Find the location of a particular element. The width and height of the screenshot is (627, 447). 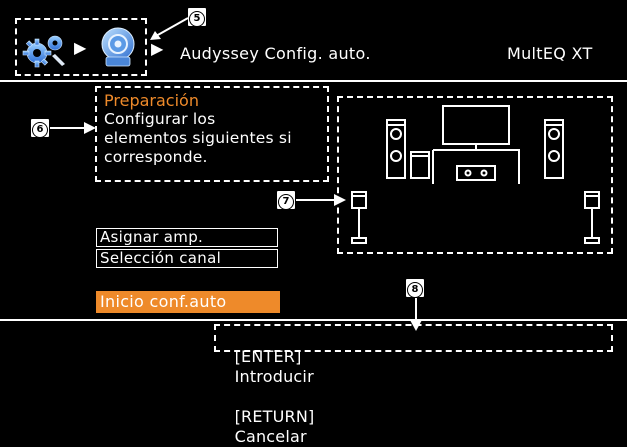

speaker-layout-diagram is located at coordinates (475, 174).